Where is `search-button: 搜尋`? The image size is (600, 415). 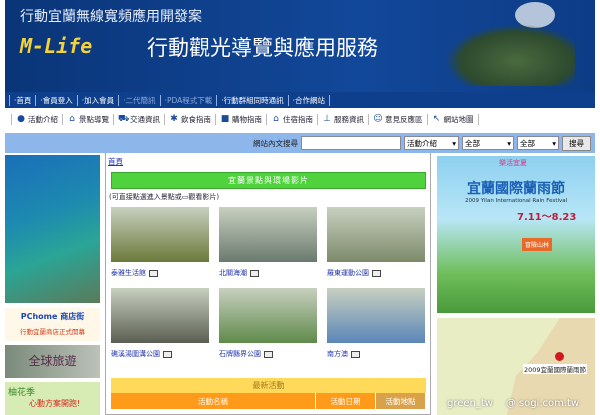
search-button: 搜尋 is located at coordinates (576, 143).